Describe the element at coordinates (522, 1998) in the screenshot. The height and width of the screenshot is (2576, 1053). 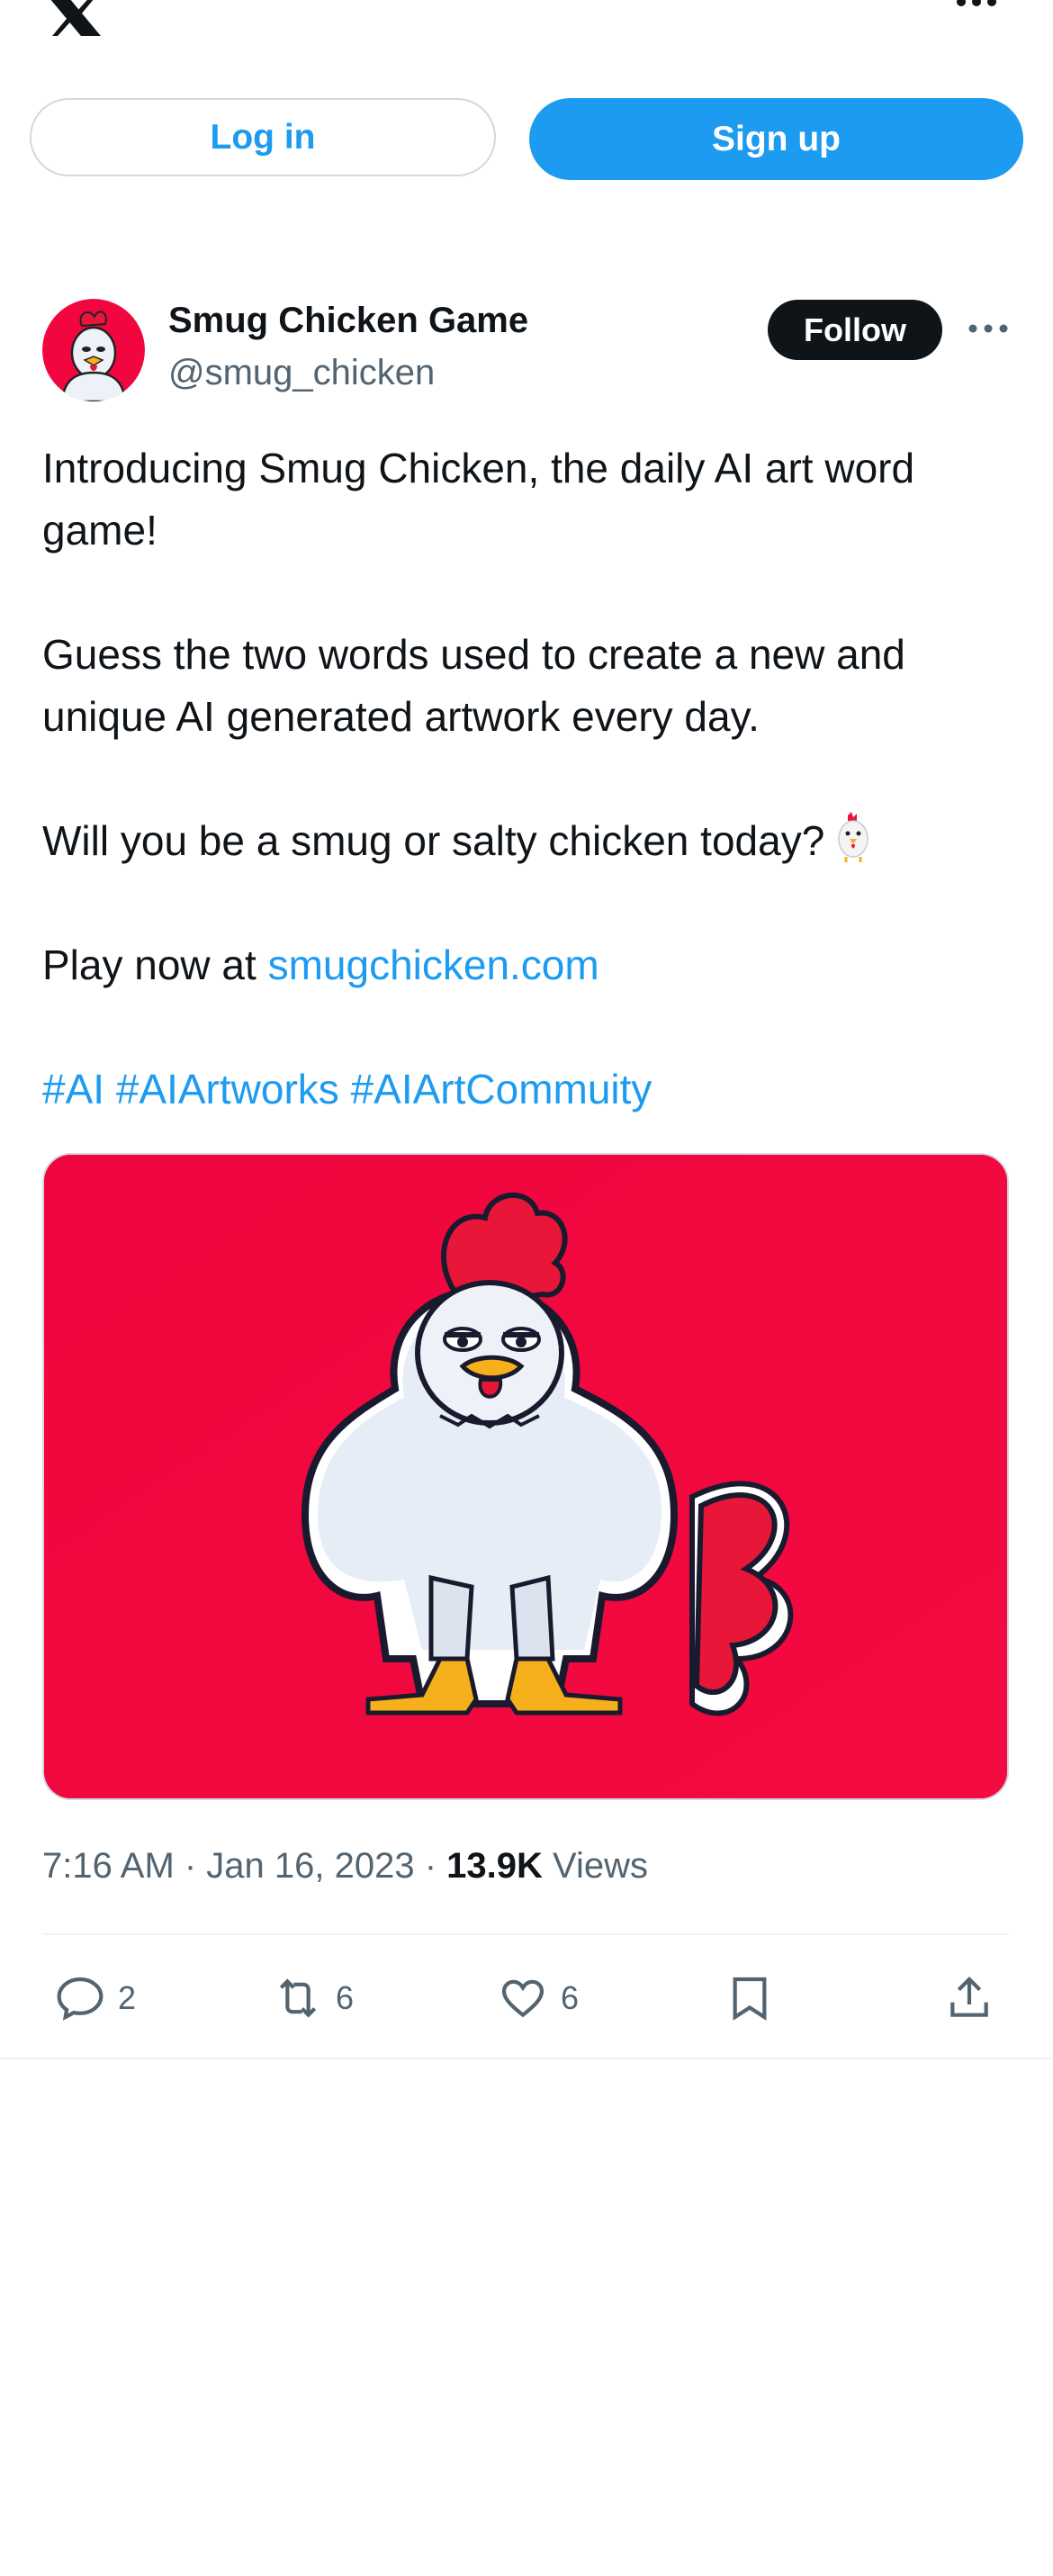
I see `heart-icon` at that location.